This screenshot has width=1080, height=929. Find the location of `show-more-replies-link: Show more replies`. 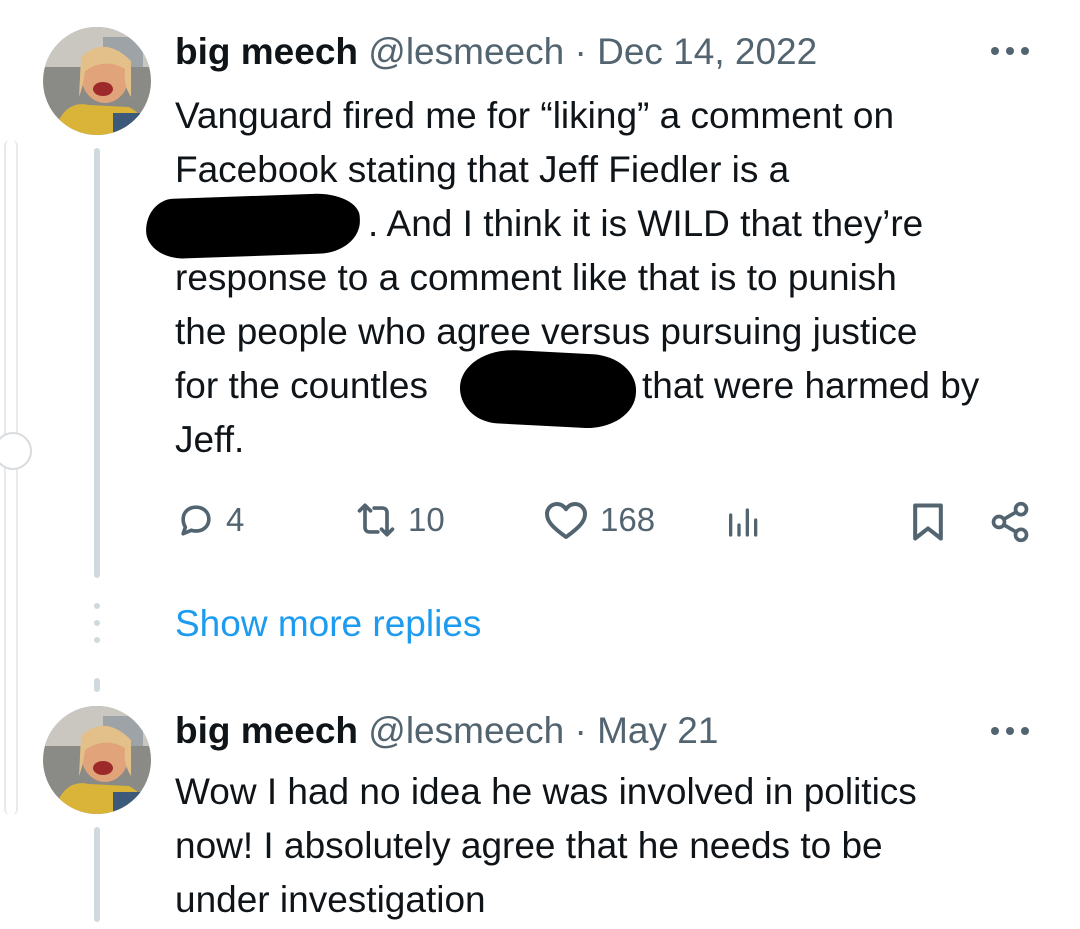

show-more-replies-link: Show more replies is located at coordinates (328, 624).